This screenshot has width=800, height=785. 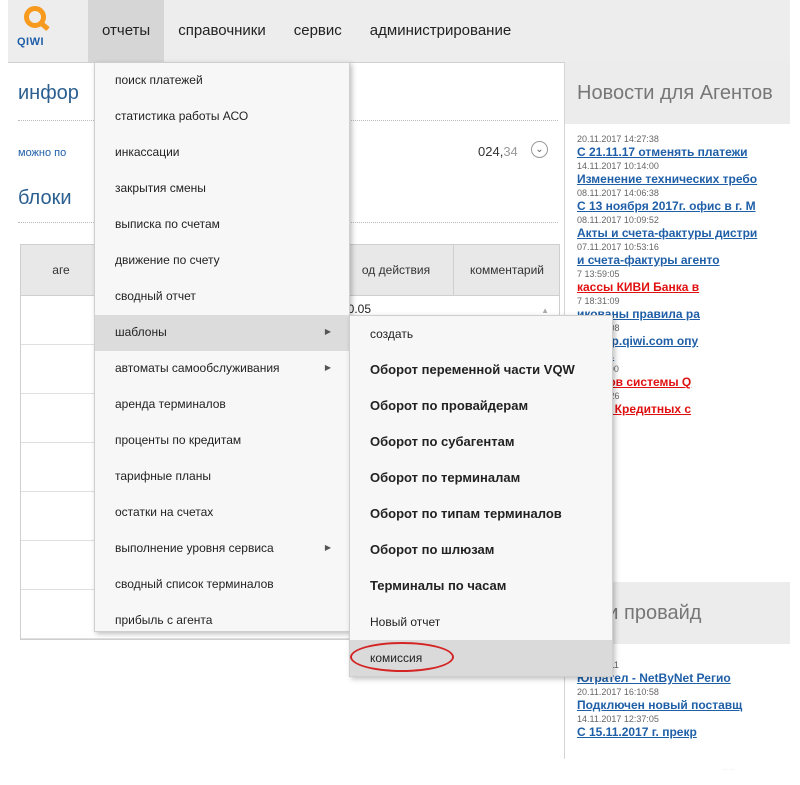 What do you see at coordinates (126, 31) in the screenshot?
I see `nav-reports: отчеты` at bounding box center [126, 31].